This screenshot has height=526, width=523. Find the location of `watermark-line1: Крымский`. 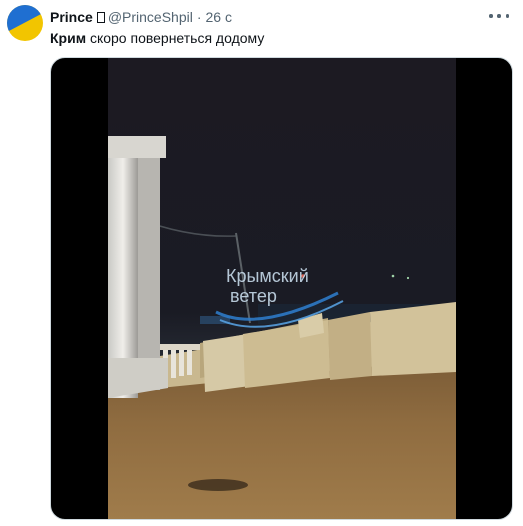

watermark-line1: Крымский is located at coordinates (267, 276).